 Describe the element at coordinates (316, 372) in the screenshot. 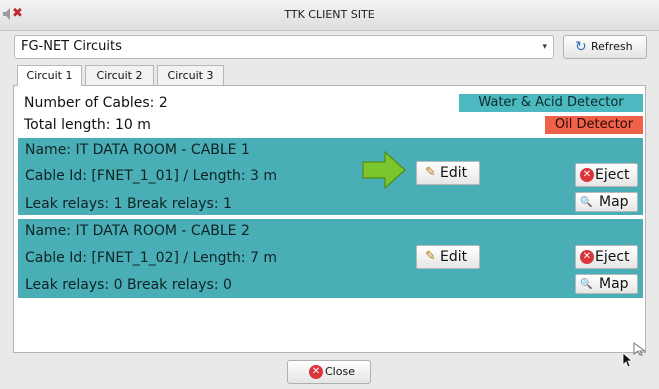

I see `close-icon: ✕` at that location.